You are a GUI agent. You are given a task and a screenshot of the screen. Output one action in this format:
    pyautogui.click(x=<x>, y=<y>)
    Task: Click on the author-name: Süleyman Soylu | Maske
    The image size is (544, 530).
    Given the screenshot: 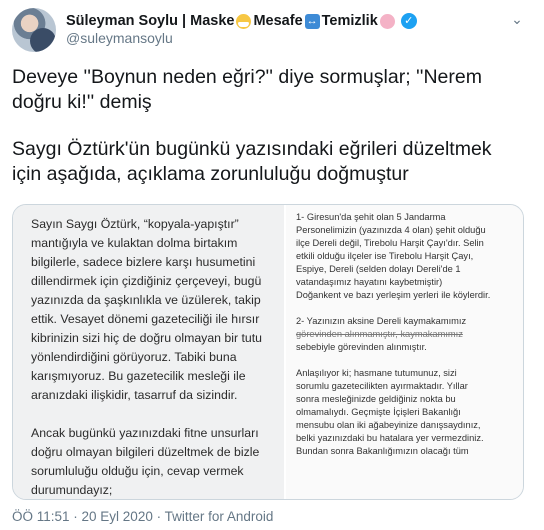 What is the action you would take?
    pyautogui.click(x=150, y=21)
    